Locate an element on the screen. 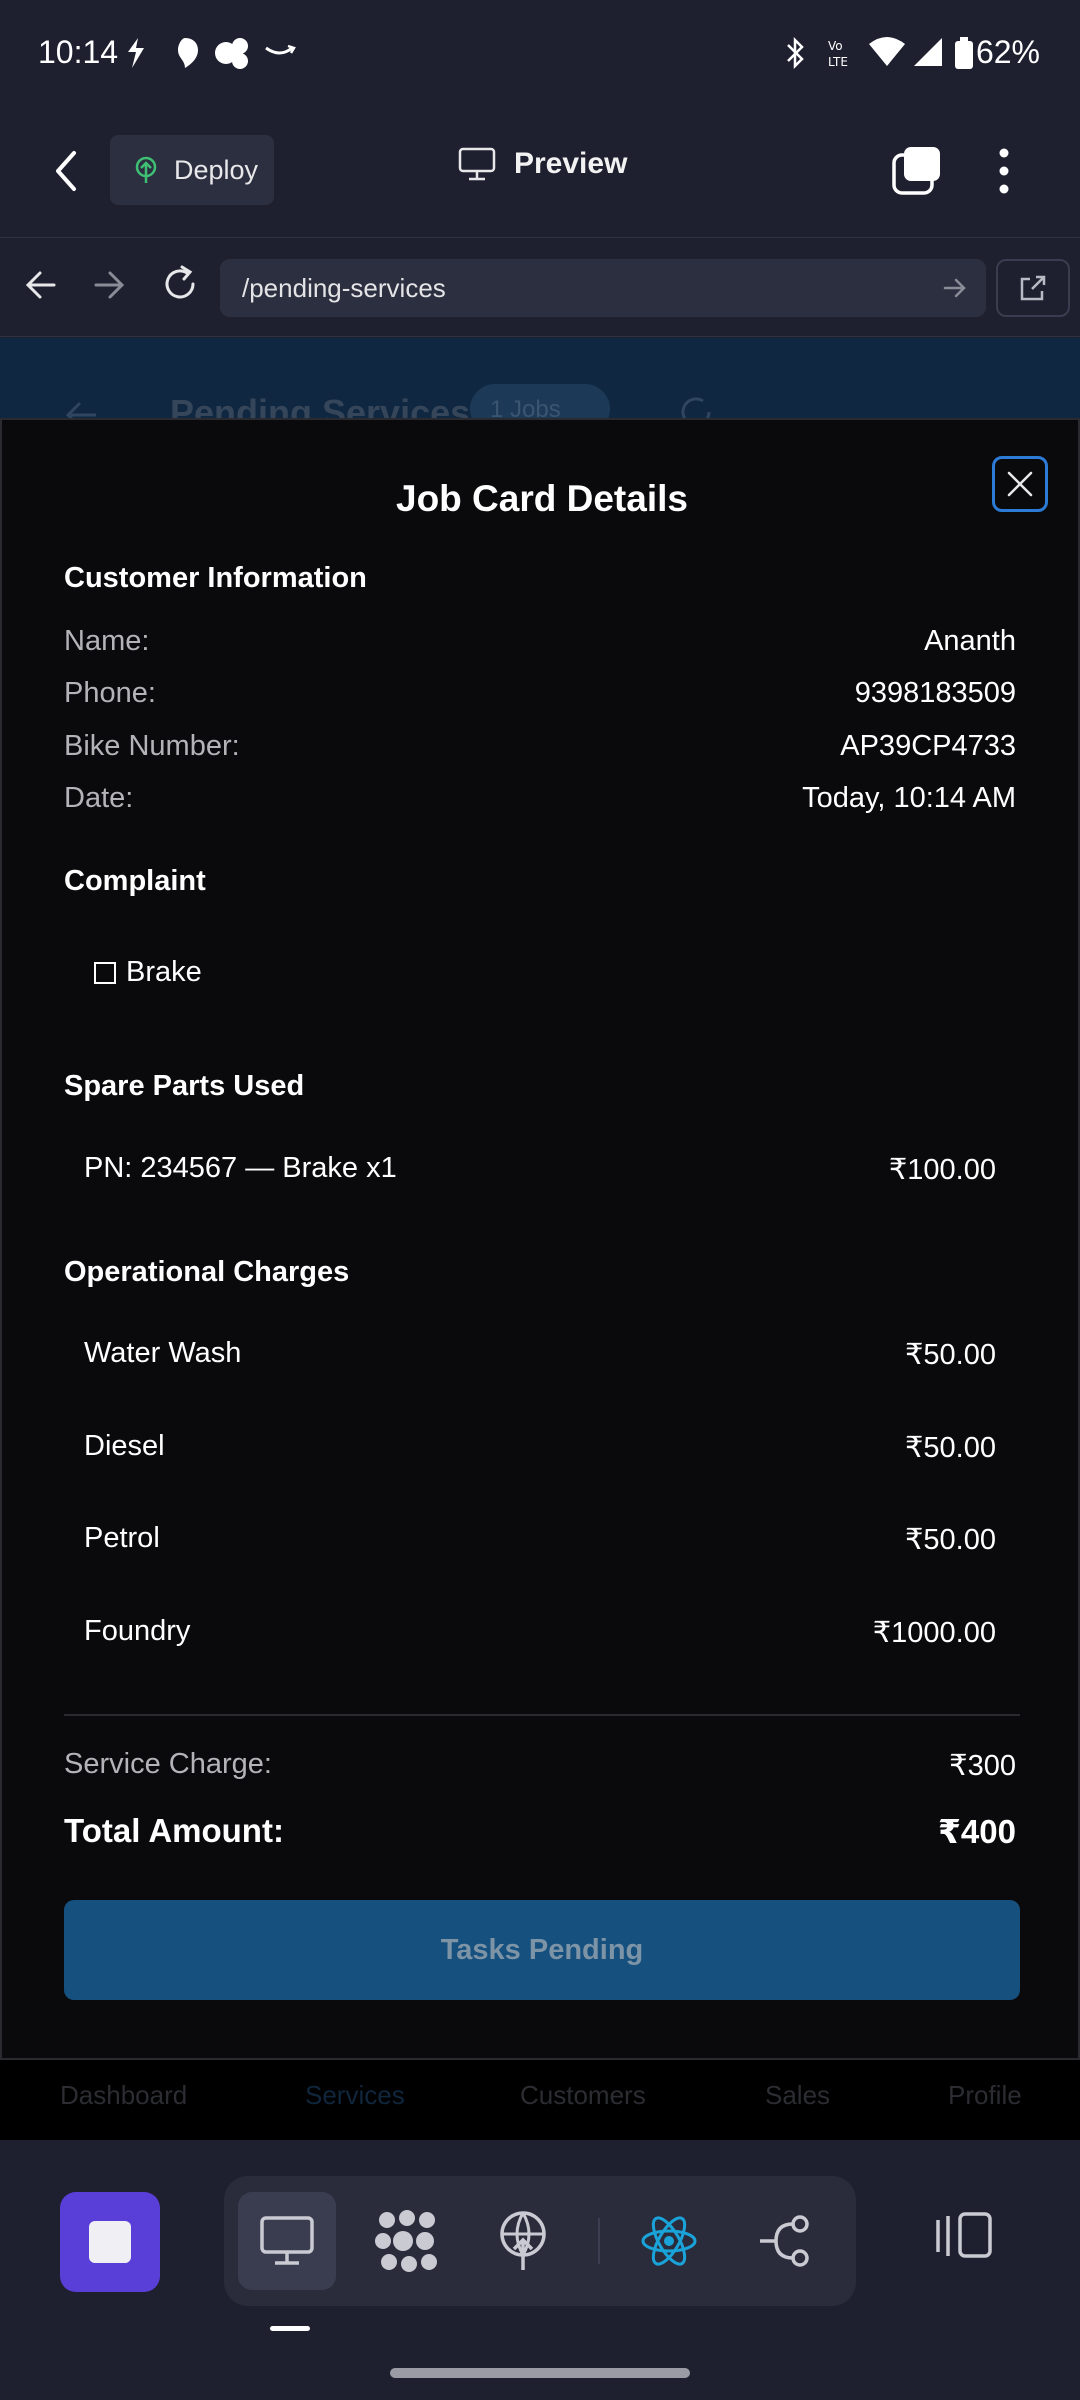 This screenshot has width=1080, height=2400. tabs-icon is located at coordinates (916, 171).